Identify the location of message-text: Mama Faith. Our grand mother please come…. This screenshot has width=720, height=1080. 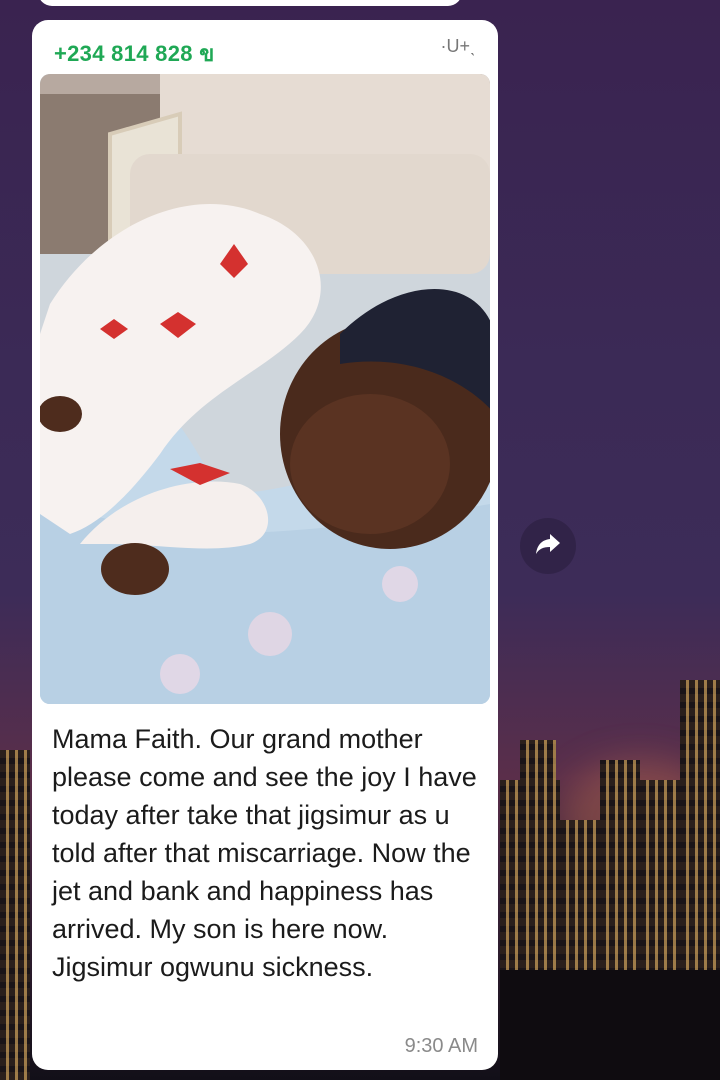
(264, 853).